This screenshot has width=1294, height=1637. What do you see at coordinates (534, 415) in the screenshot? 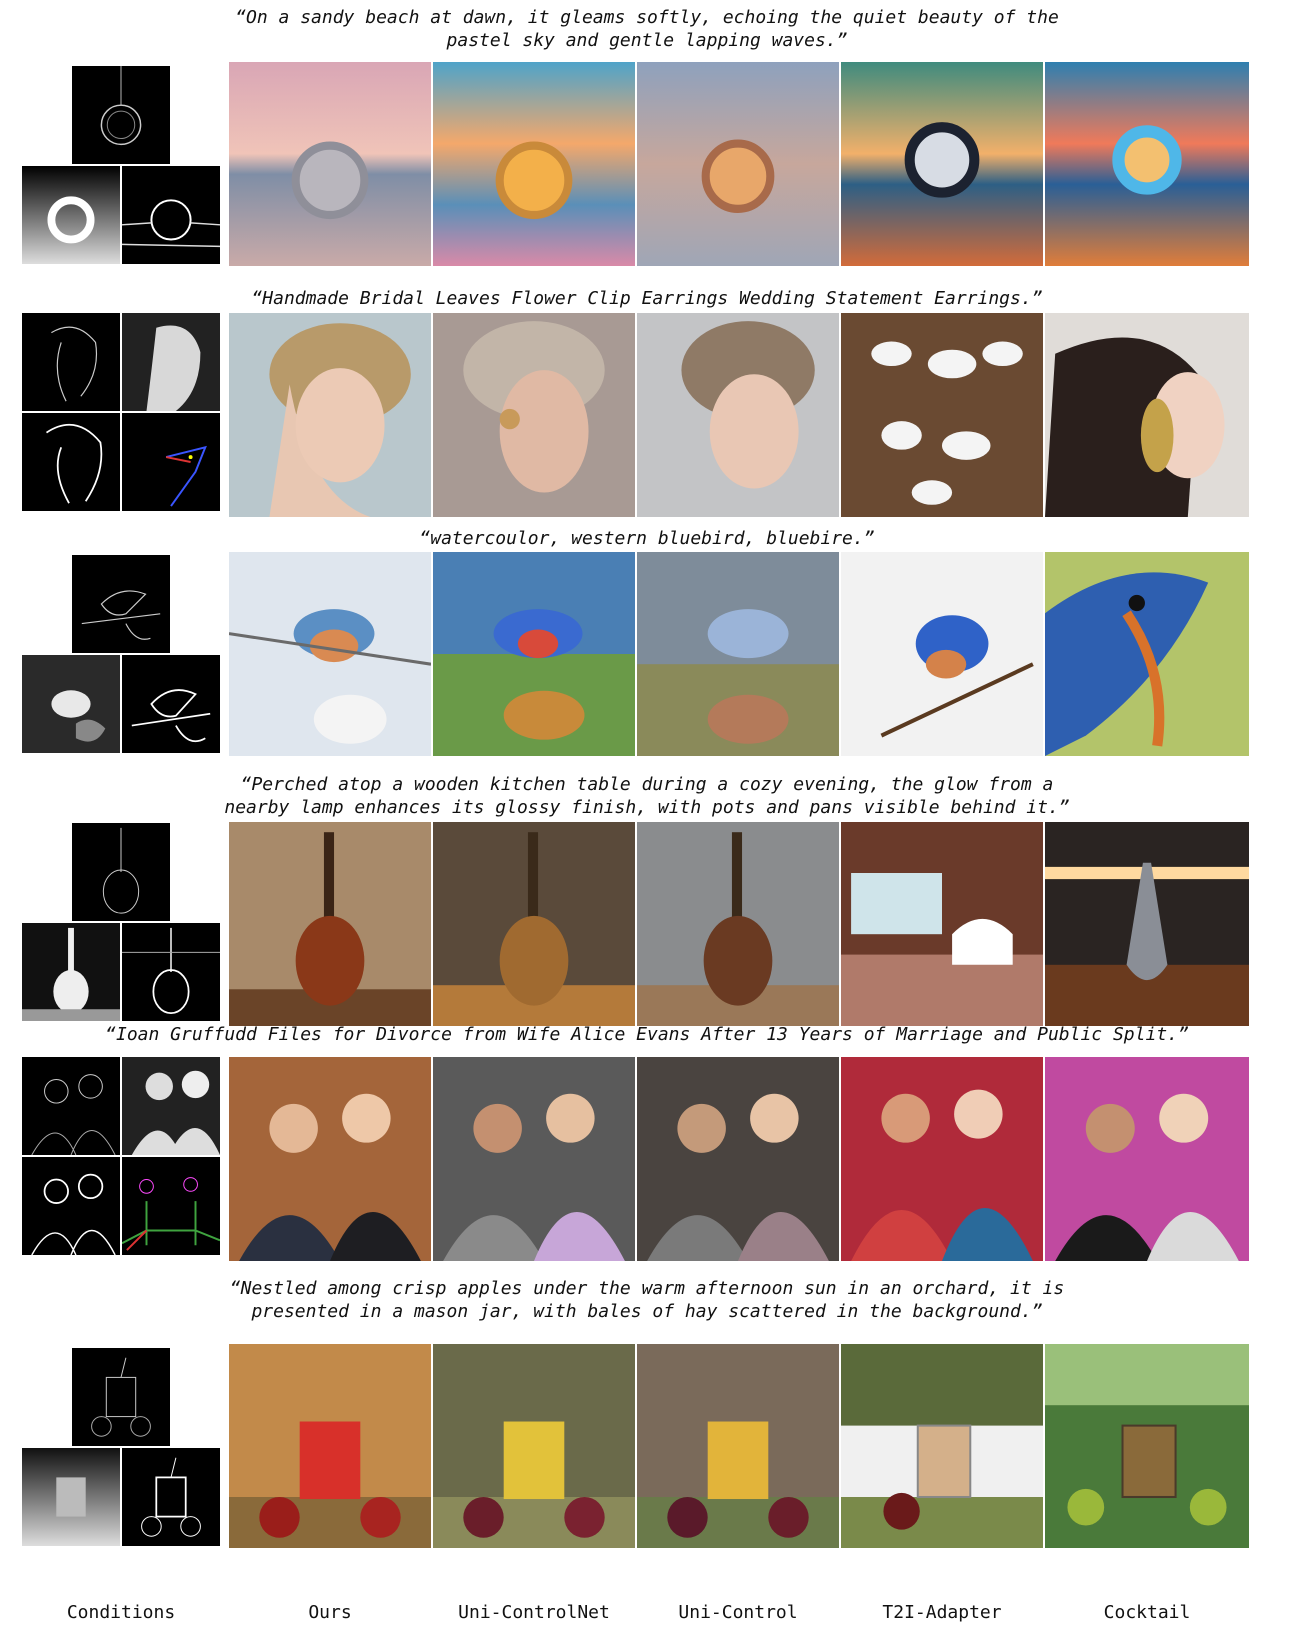
I see `earring-uni-controlnet-image` at bounding box center [534, 415].